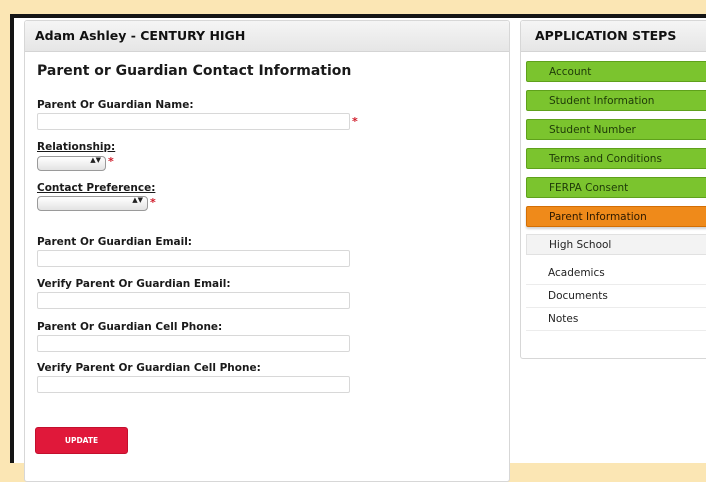 This screenshot has height=482, width=706. What do you see at coordinates (193, 121) in the screenshot?
I see `guardian-name-input` at bounding box center [193, 121].